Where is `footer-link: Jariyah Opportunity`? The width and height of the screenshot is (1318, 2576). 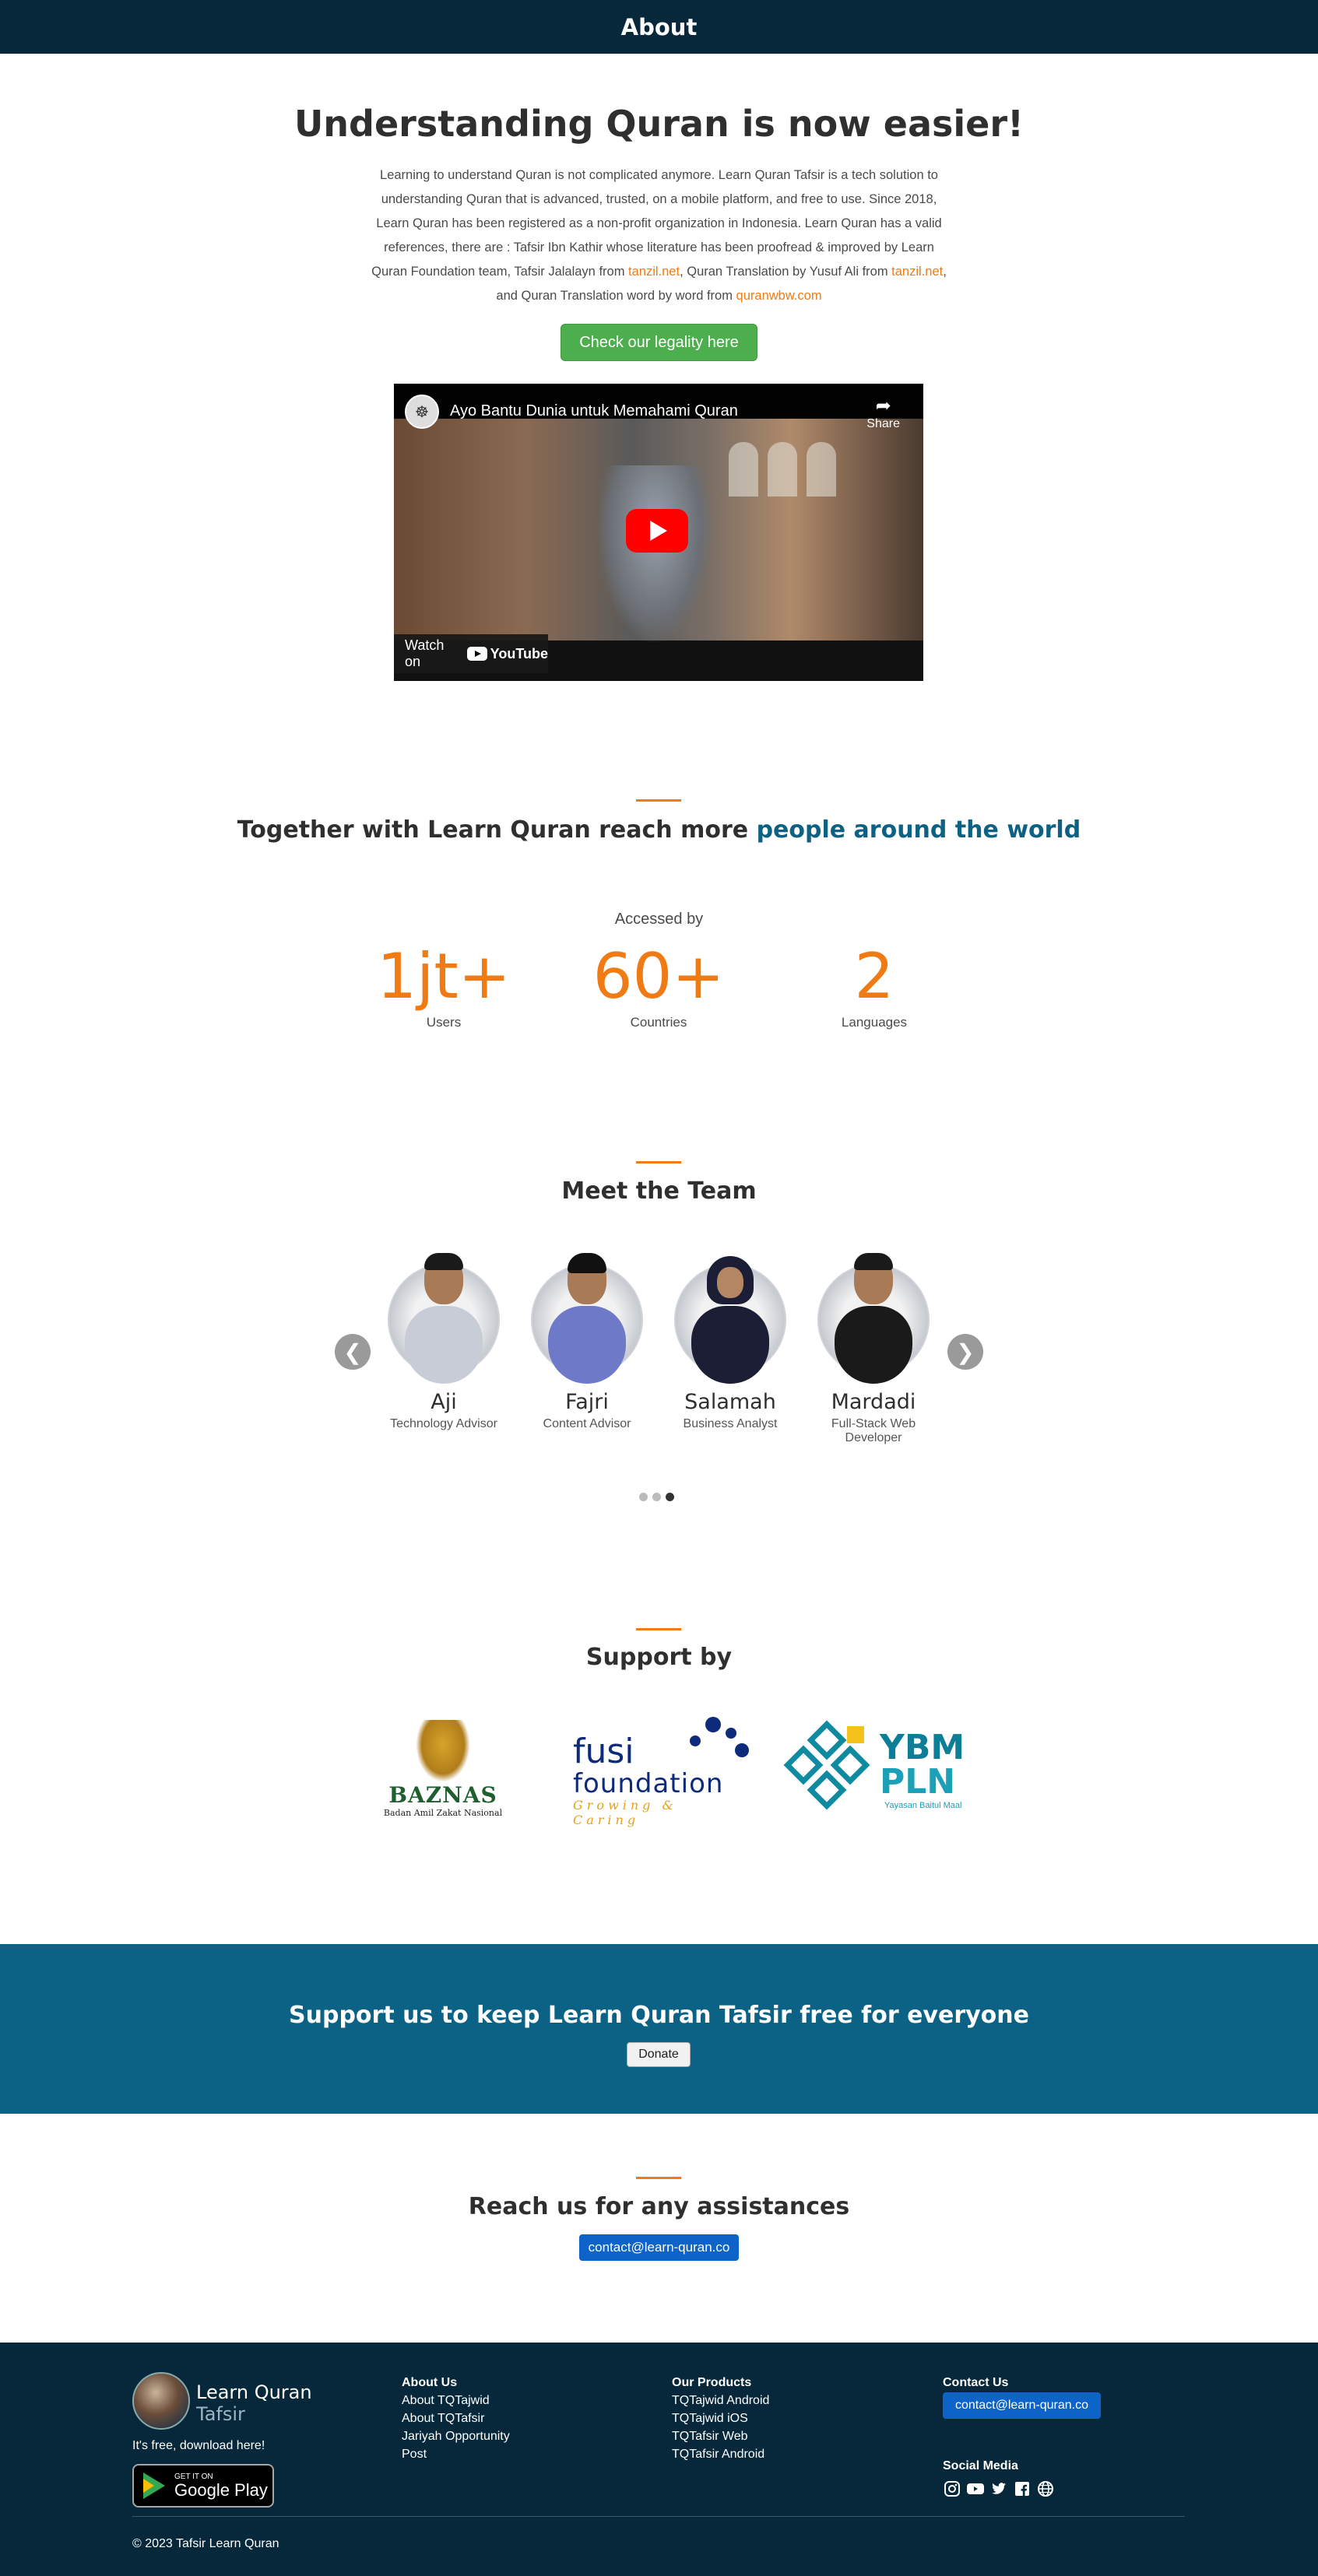
footer-link: Jariyah Opportunity is located at coordinates (456, 2436).